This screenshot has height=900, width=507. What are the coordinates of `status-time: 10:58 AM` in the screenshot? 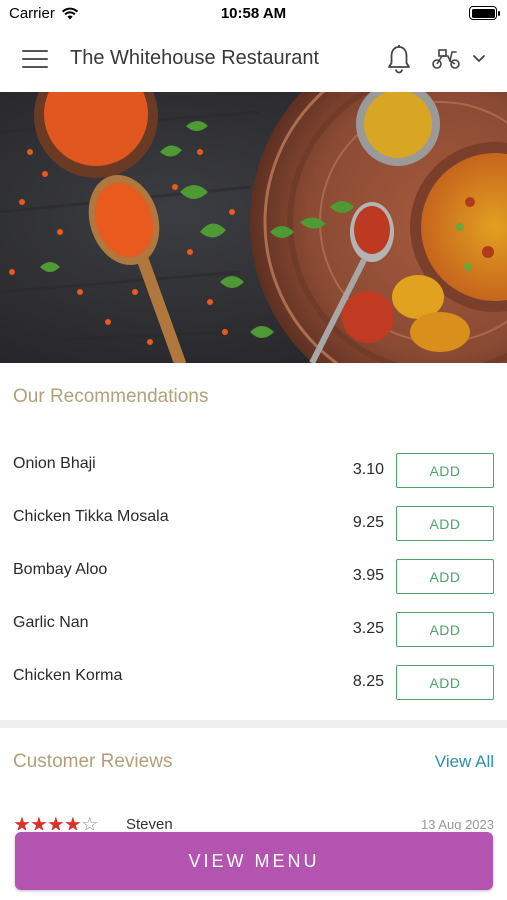 It's located at (253, 13).